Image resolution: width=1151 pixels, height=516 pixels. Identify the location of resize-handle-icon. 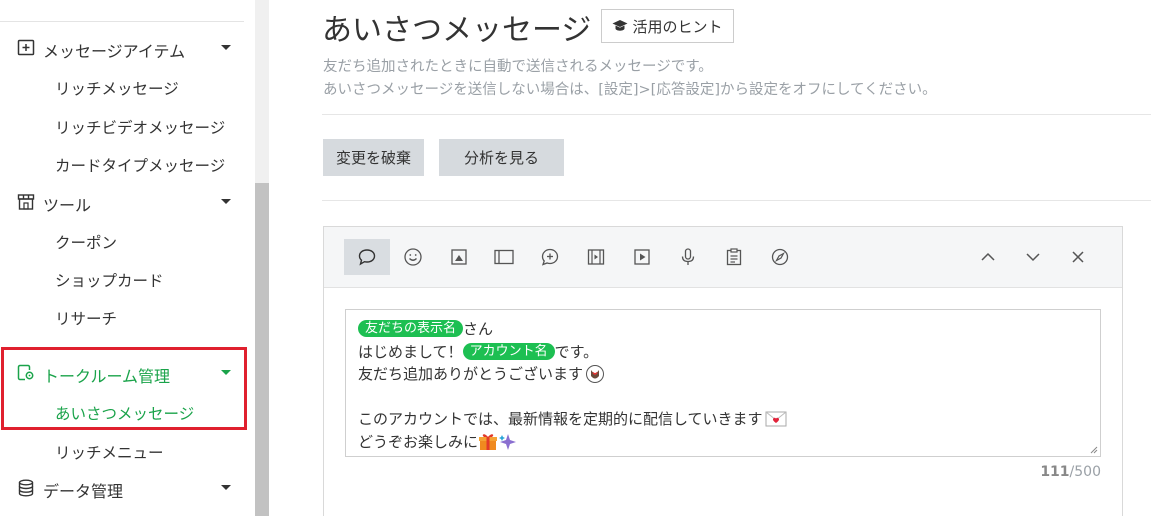
(1094, 450).